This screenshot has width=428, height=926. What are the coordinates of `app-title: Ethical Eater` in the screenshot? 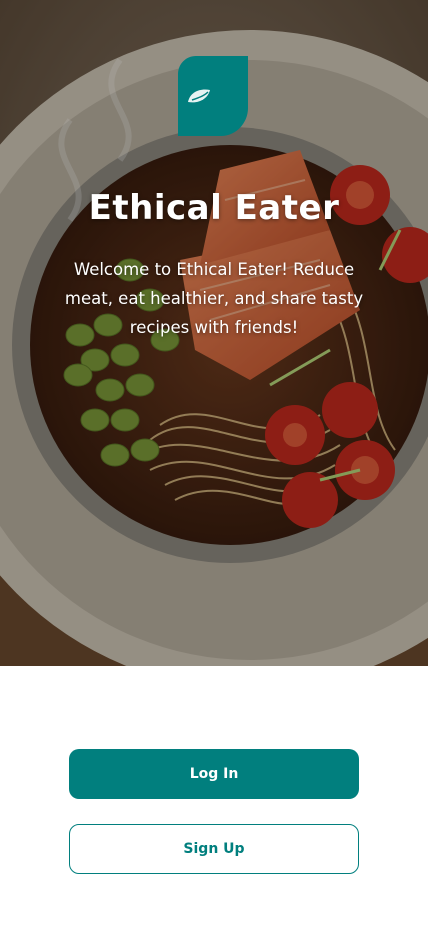 It's located at (214, 208).